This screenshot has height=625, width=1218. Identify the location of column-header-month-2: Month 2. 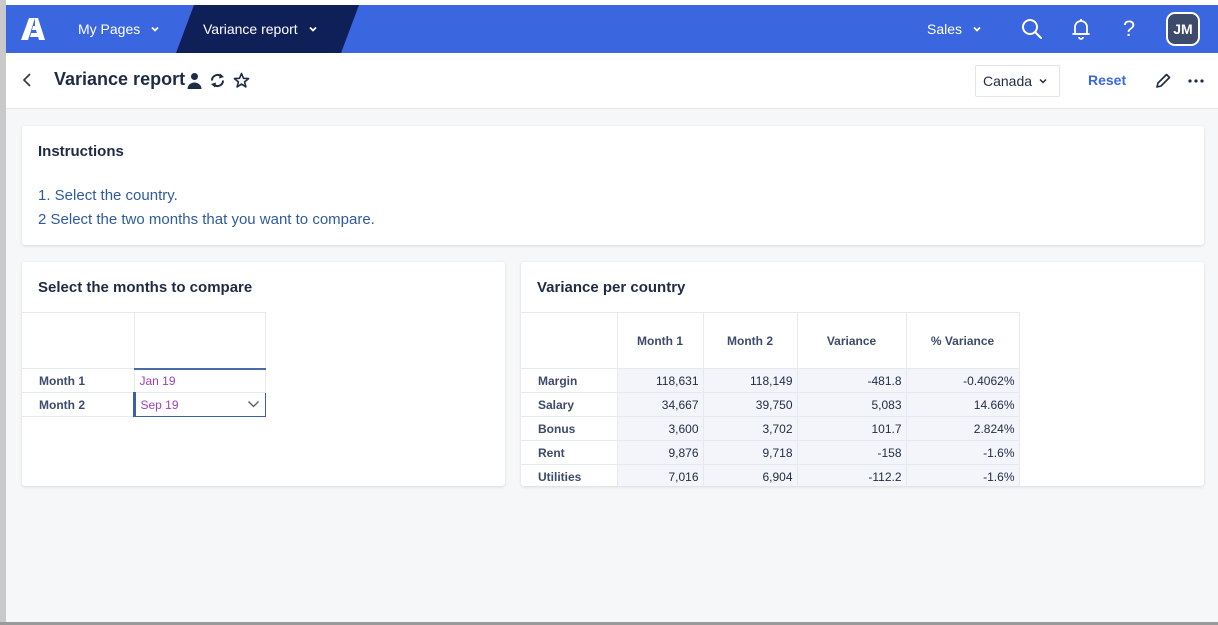
(750, 340).